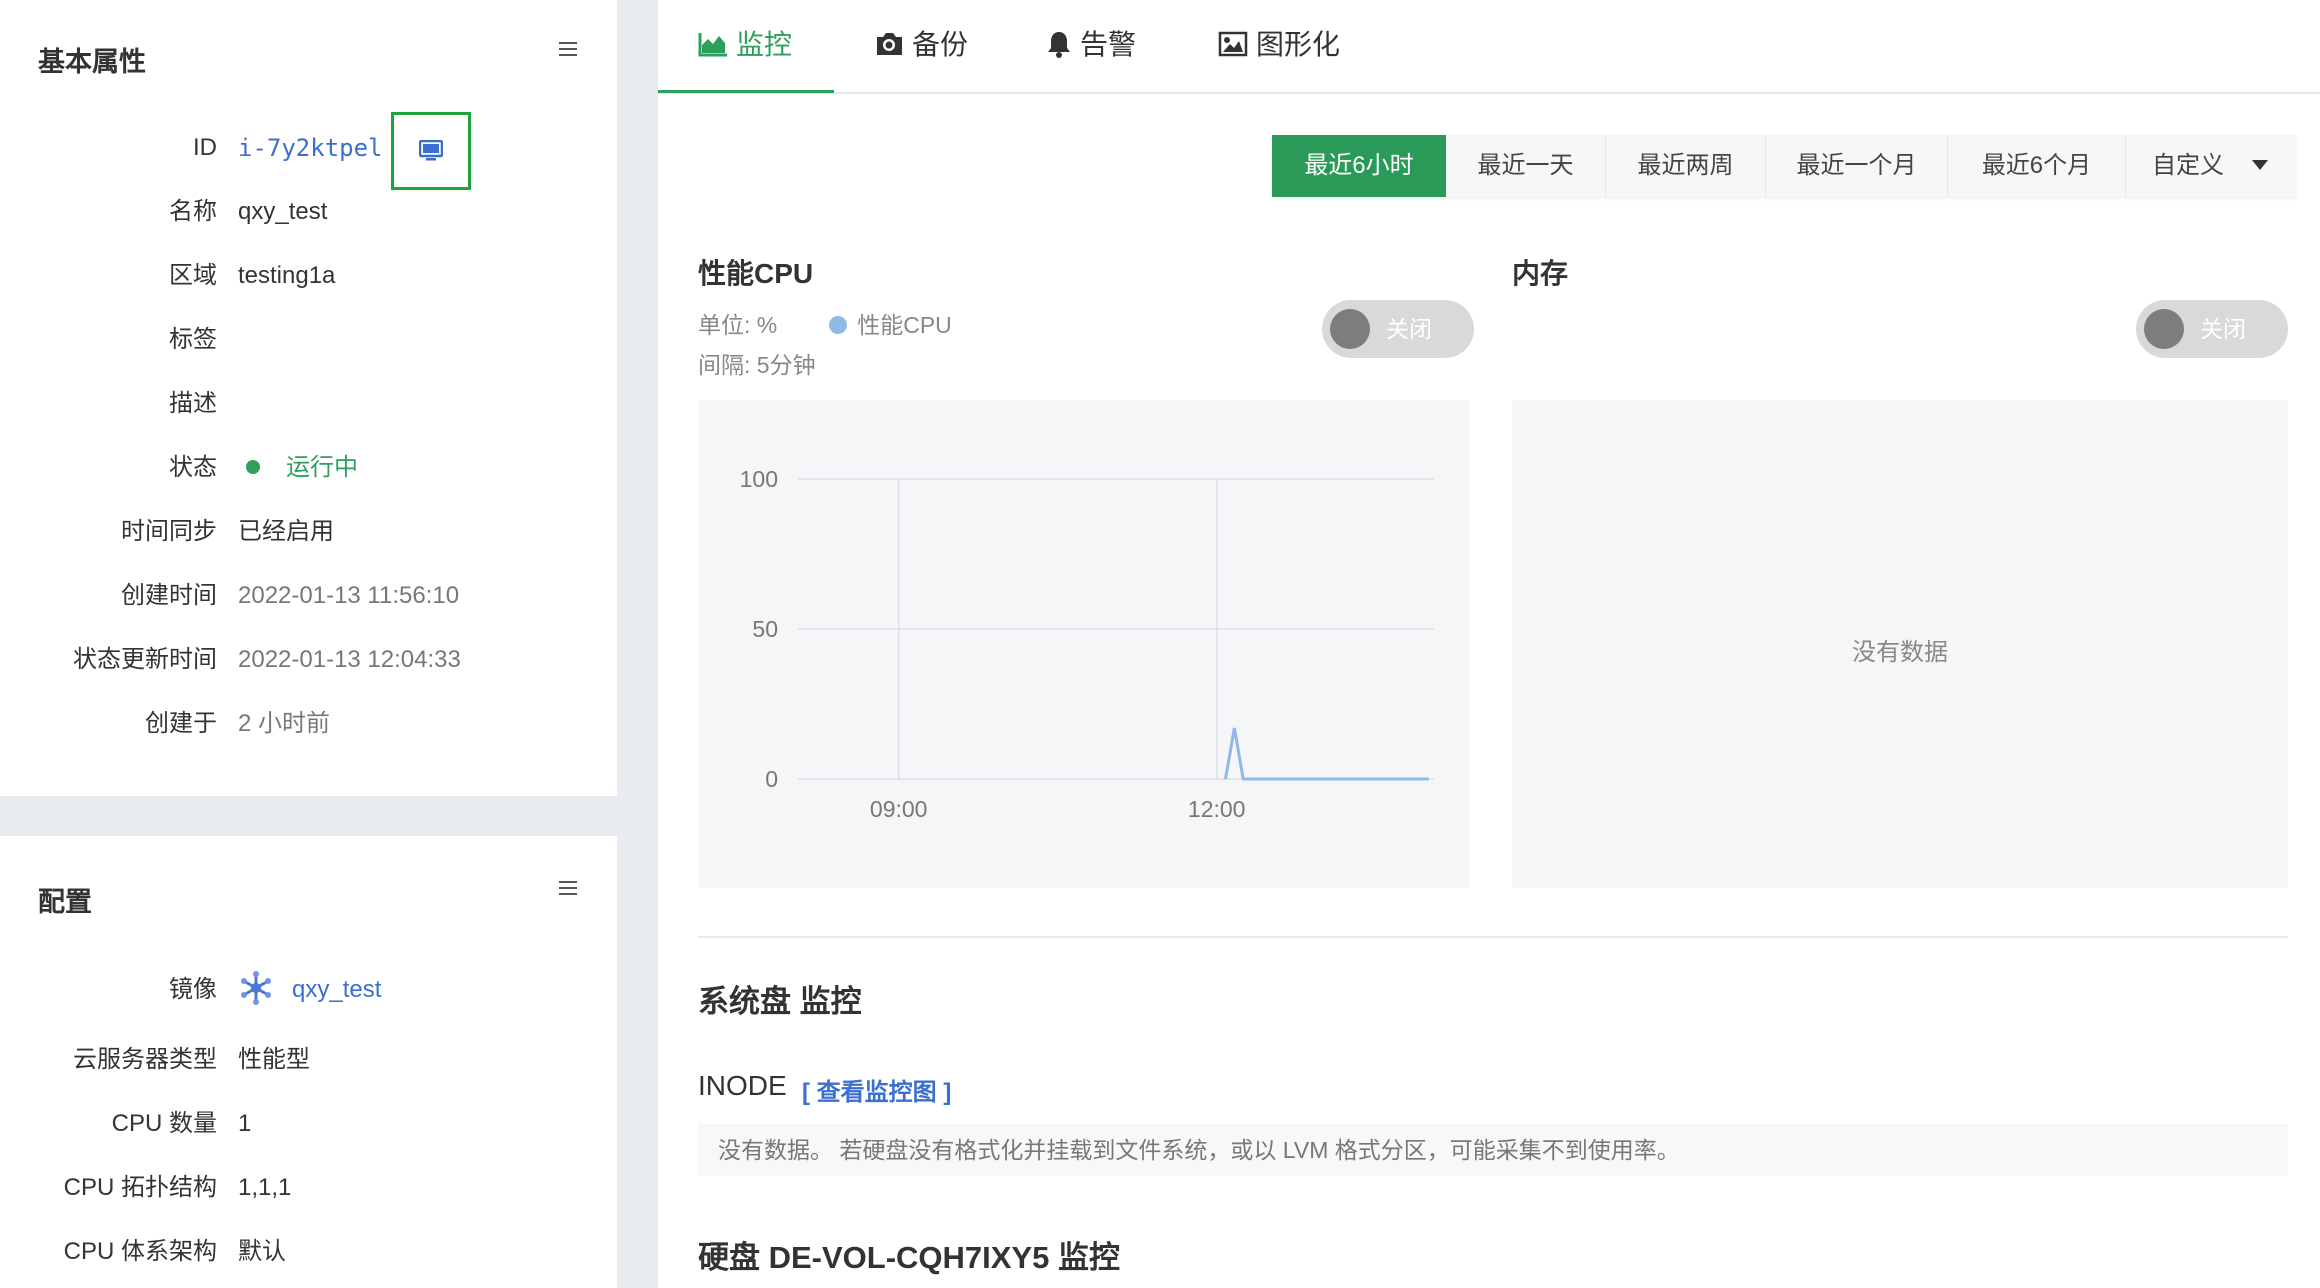 The height and width of the screenshot is (1288, 2320). What do you see at coordinates (889, 43) in the screenshot?
I see `camera-icon` at bounding box center [889, 43].